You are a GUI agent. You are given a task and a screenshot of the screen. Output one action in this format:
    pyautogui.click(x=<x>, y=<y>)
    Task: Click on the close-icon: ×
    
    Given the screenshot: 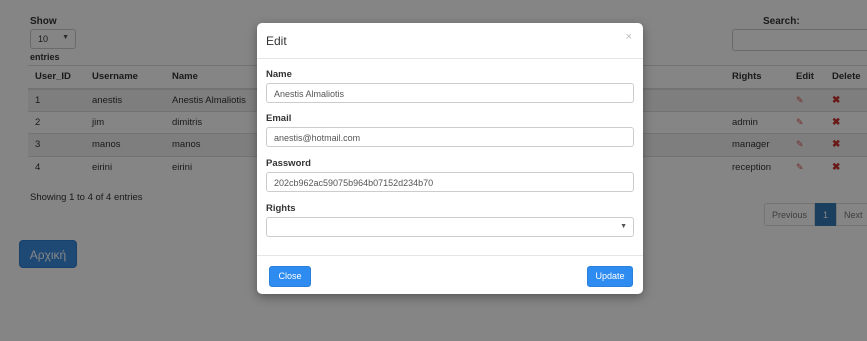 What is the action you would take?
    pyautogui.click(x=629, y=37)
    